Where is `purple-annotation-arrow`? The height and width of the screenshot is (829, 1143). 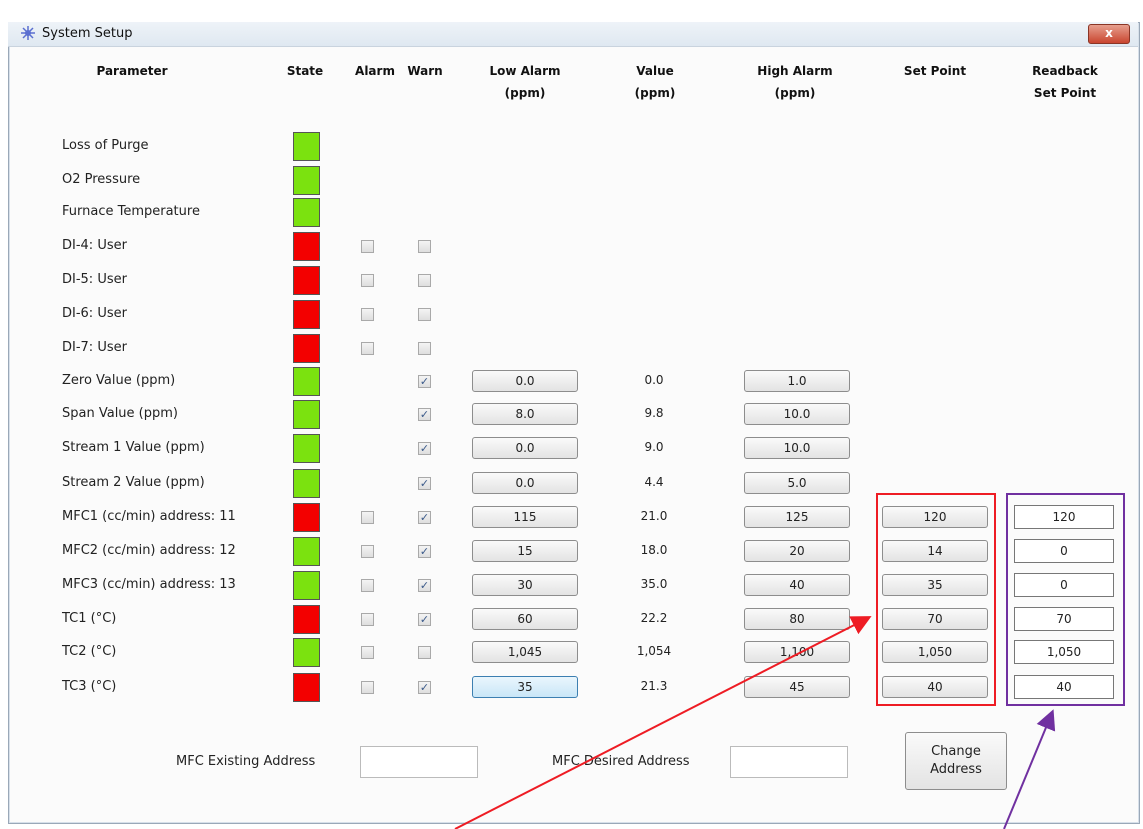 purple-annotation-arrow is located at coordinates (1029, 769).